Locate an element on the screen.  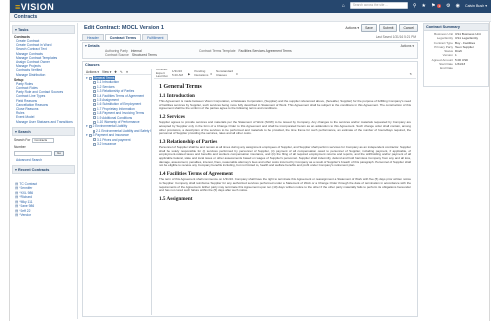
flag-icon: ⚑ is located at coordinates (433, 6).